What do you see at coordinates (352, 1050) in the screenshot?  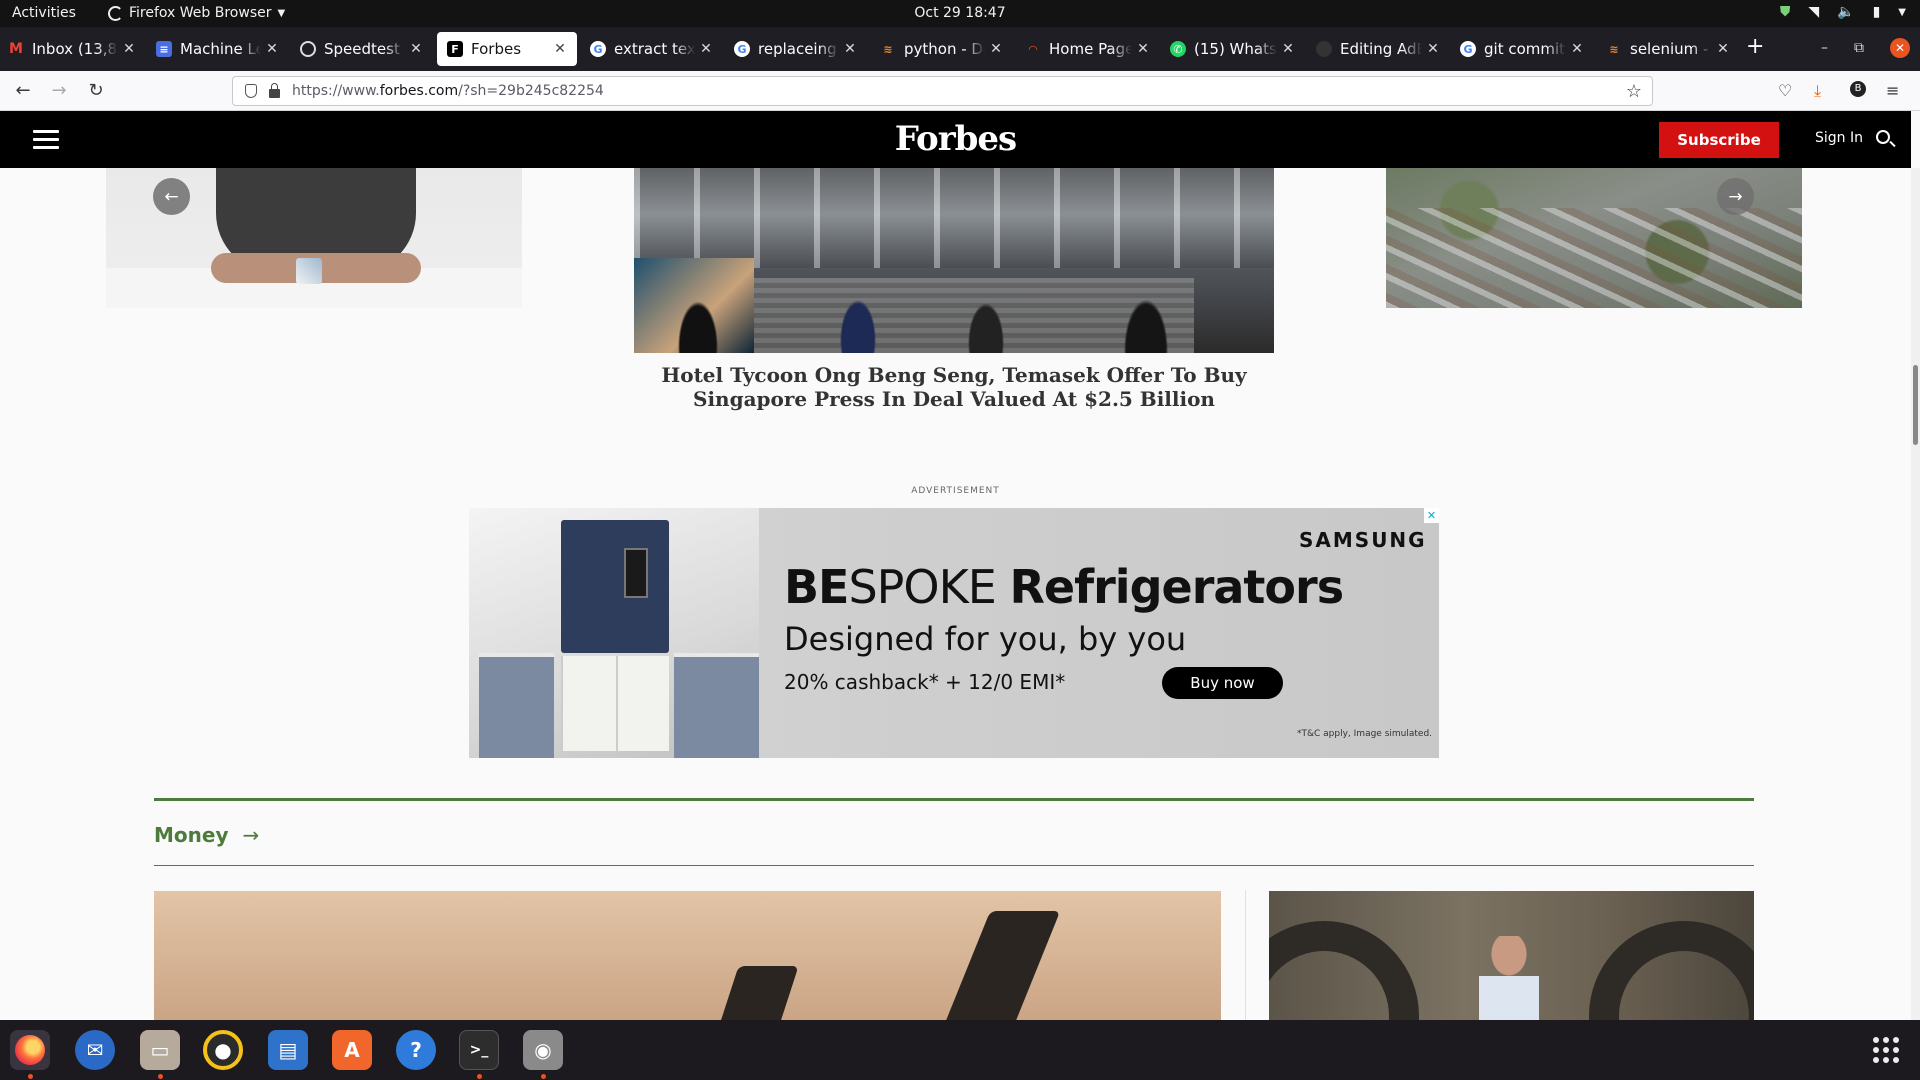 I see `software-center-dock-icon: A` at bounding box center [352, 1050].